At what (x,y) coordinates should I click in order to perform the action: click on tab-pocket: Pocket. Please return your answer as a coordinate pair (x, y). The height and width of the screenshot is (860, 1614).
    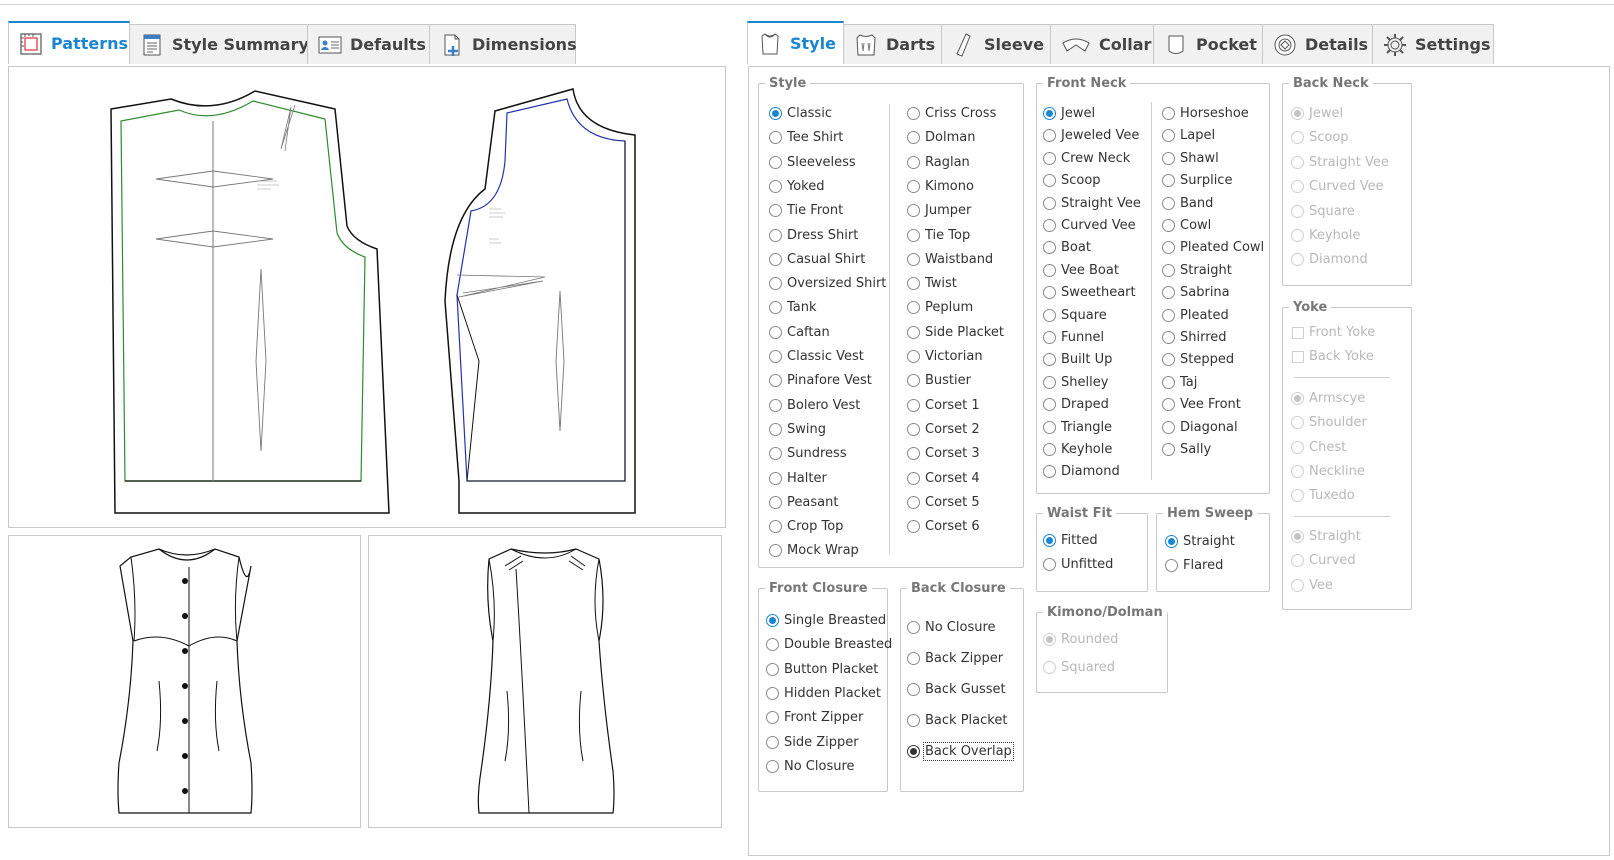
    Looking at the image, I should click on (1208, 44).